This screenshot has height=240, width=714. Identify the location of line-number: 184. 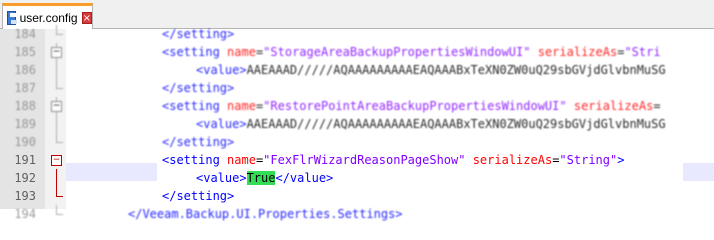
(25, 34).